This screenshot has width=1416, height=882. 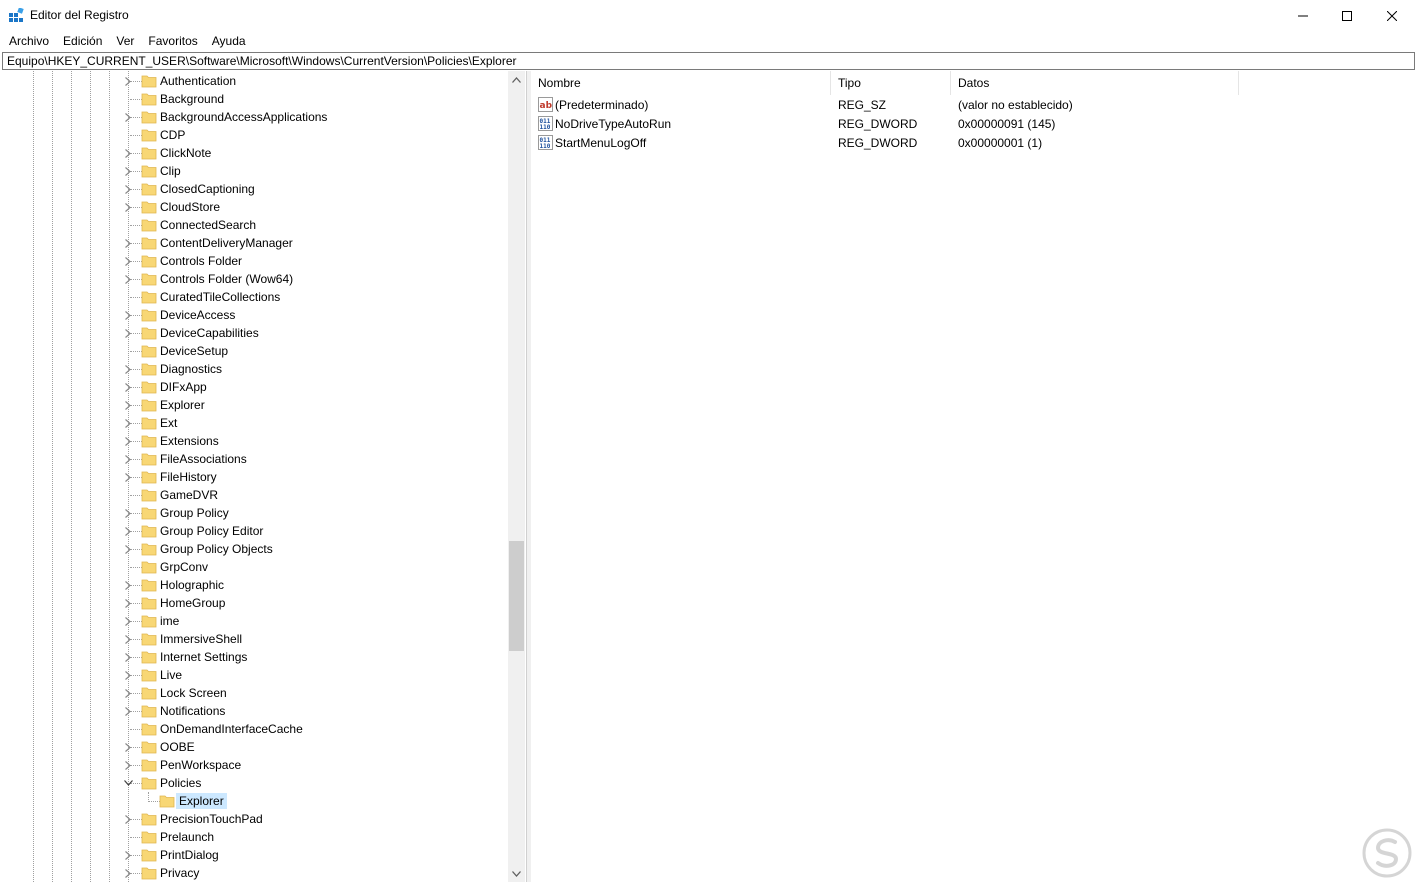 I want to click on tree-item: PrecisionTouchPad, so click(x=256, y=819).